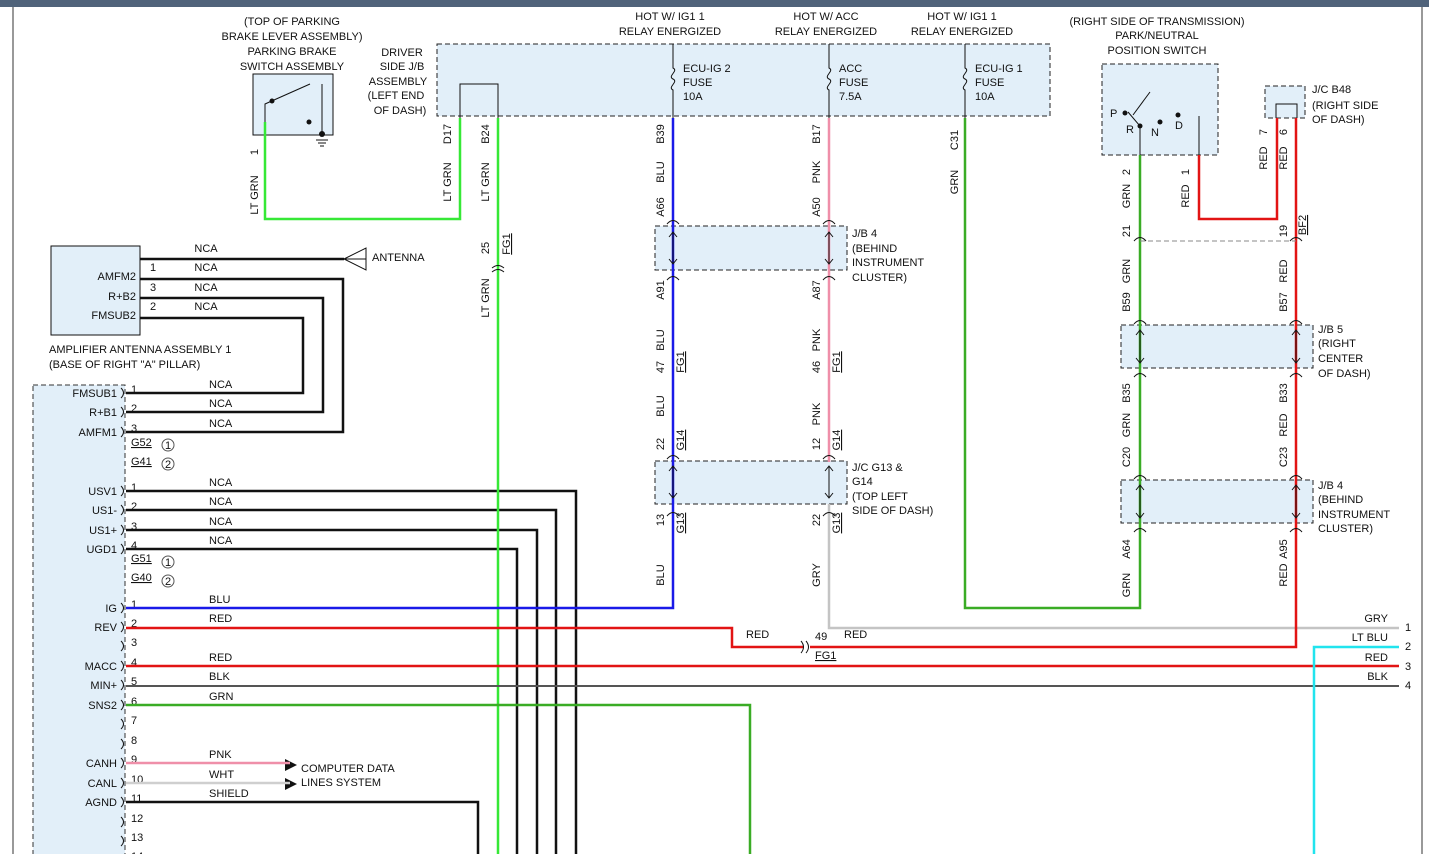 This screenshot has height=854, width=1429. Describe the element at coordinates (402, 67) in the screenshot. I see `label-jb2: SIDE J/B` at that location.